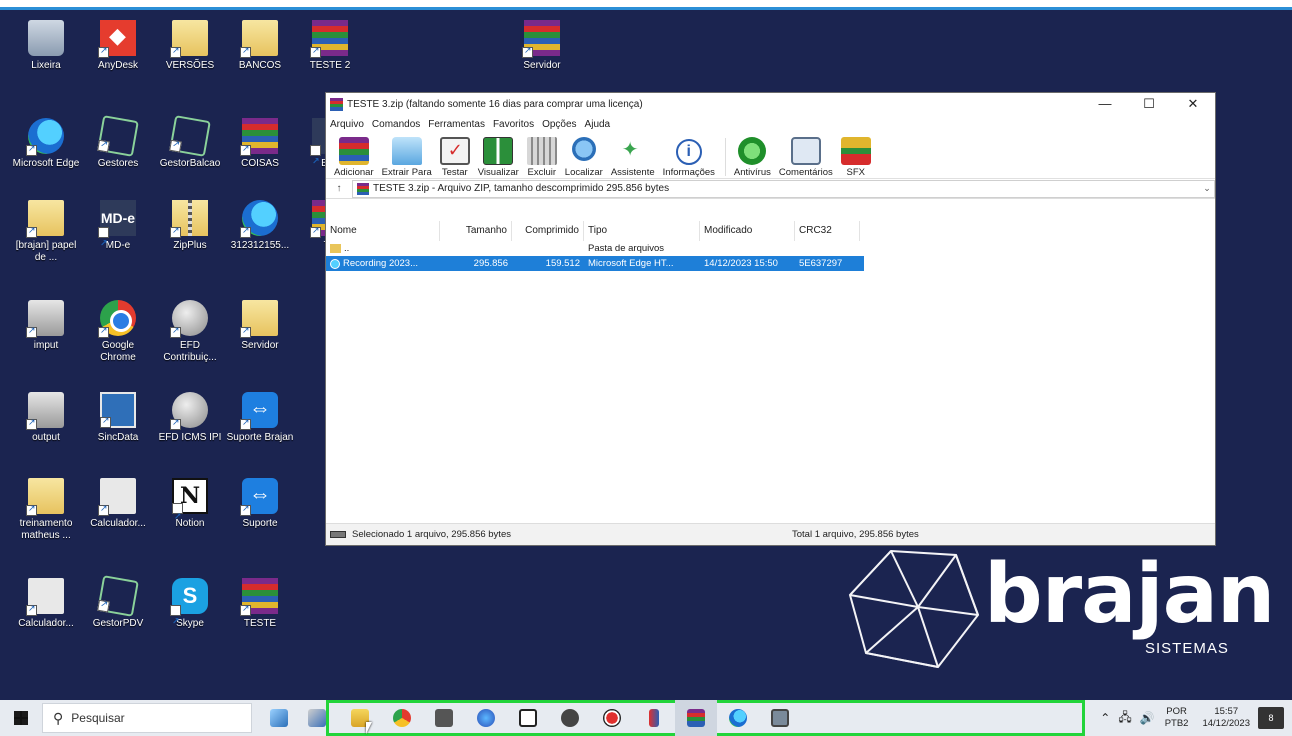  Describe the element at coordinates (46, 326) in the screenshot. I see `desktop-icon: imput` at that location.